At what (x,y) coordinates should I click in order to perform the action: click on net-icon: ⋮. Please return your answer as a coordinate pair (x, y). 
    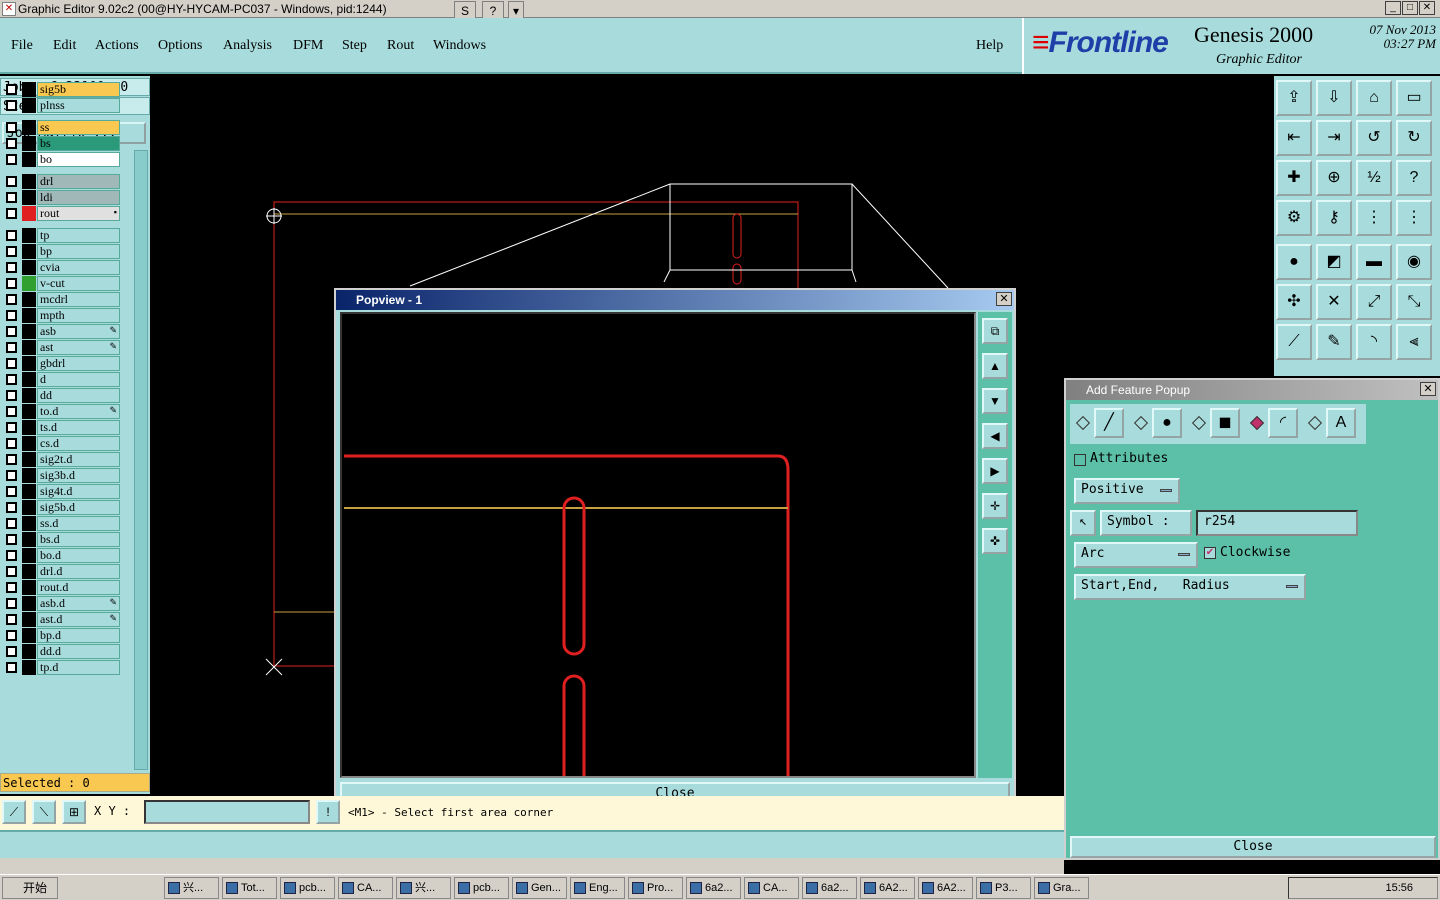
    Looking at the image, I should click on (1374, 218).